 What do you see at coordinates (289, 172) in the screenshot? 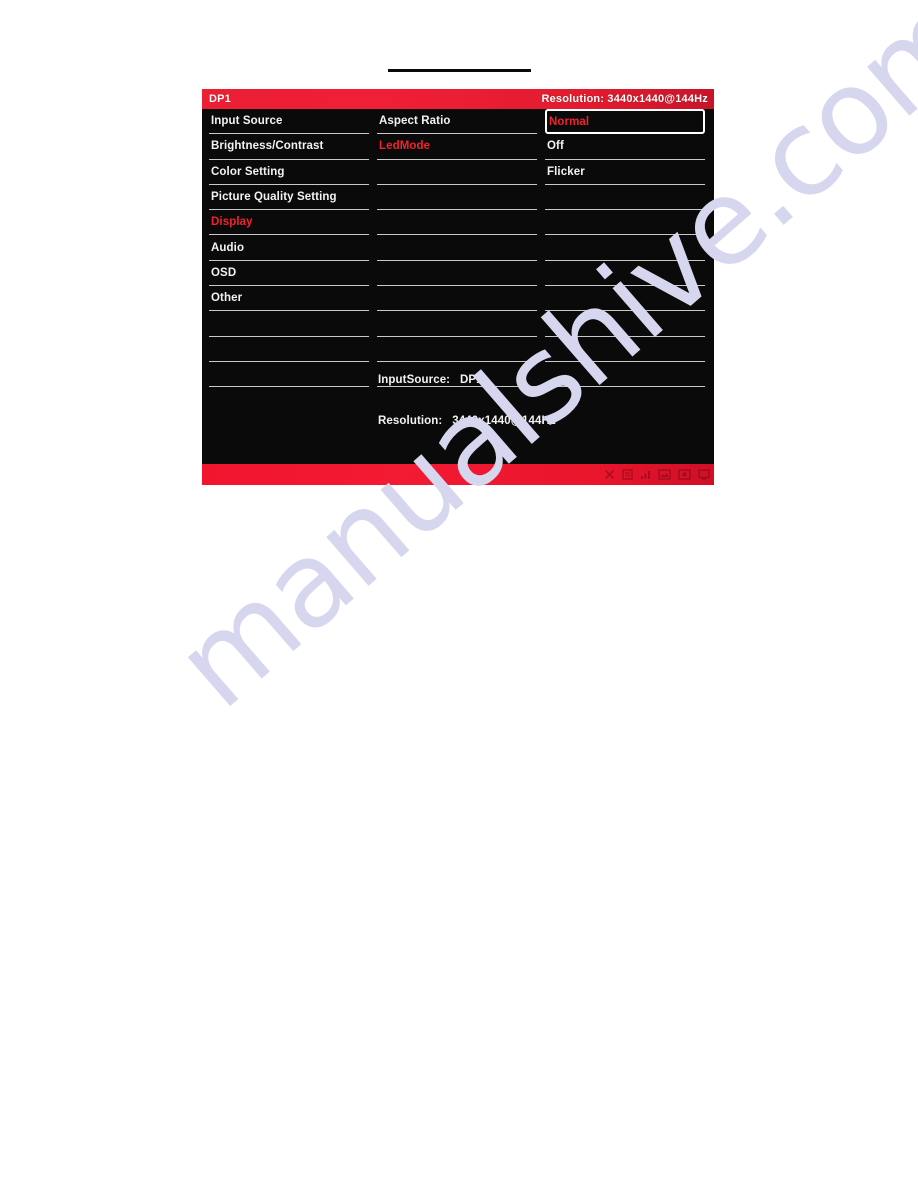
I see `menu-item-color-setting: Color Setting` at bounding box center [289, 172].